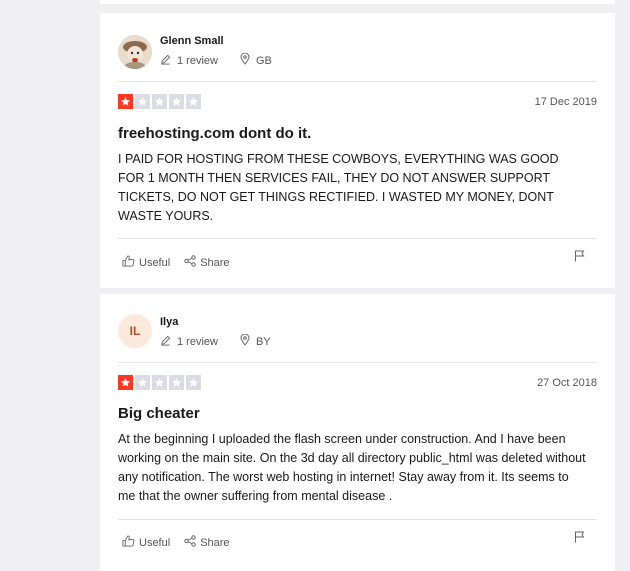 The image size is (630, 571). What do you see at coordinates (263, 341) in the screenshot?
I see `reviewer-country: BY` at bounding box center [263, 341].